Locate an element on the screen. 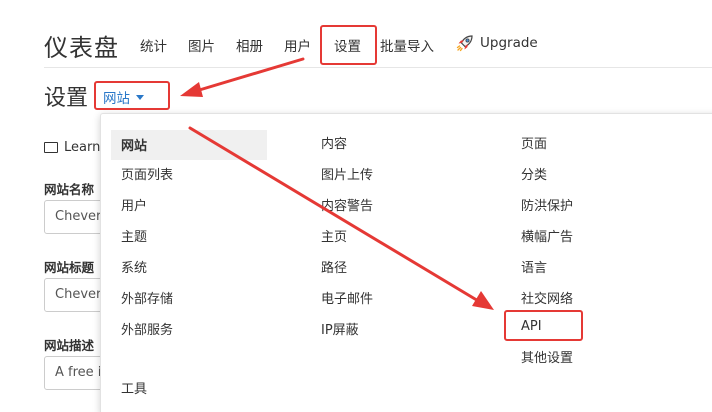  menu-item-image-upload: 图片上传 is located at coordinates (347, 173).